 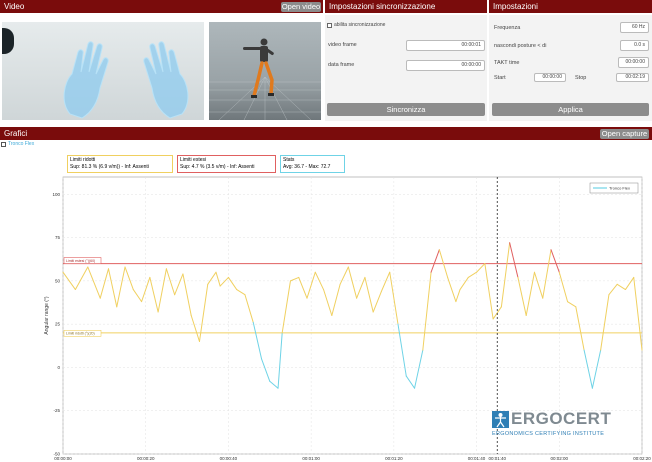 I want to click on start-field: 00:00:00, so click(x=550, y=77).